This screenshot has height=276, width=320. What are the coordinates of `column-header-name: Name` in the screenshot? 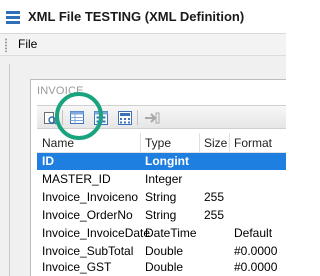 It's located at (58, 143).